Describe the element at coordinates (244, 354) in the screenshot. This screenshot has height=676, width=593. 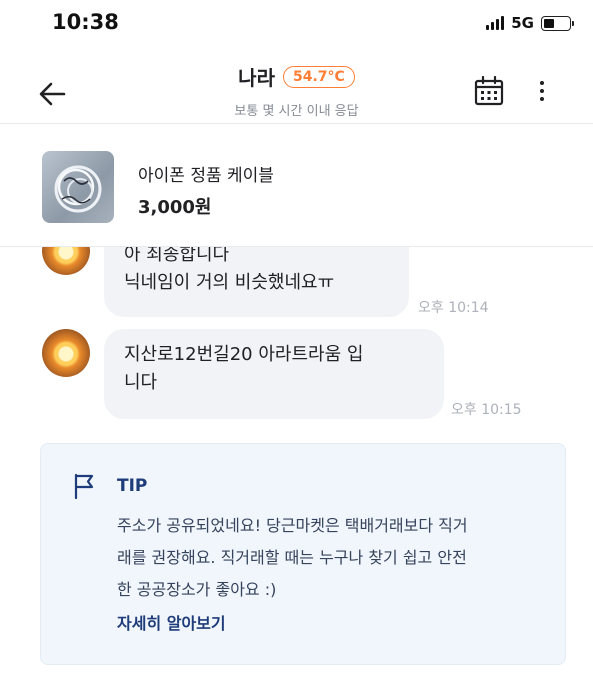
I see `message-line: 지산로12번길20 아라트라움 입` at that location.